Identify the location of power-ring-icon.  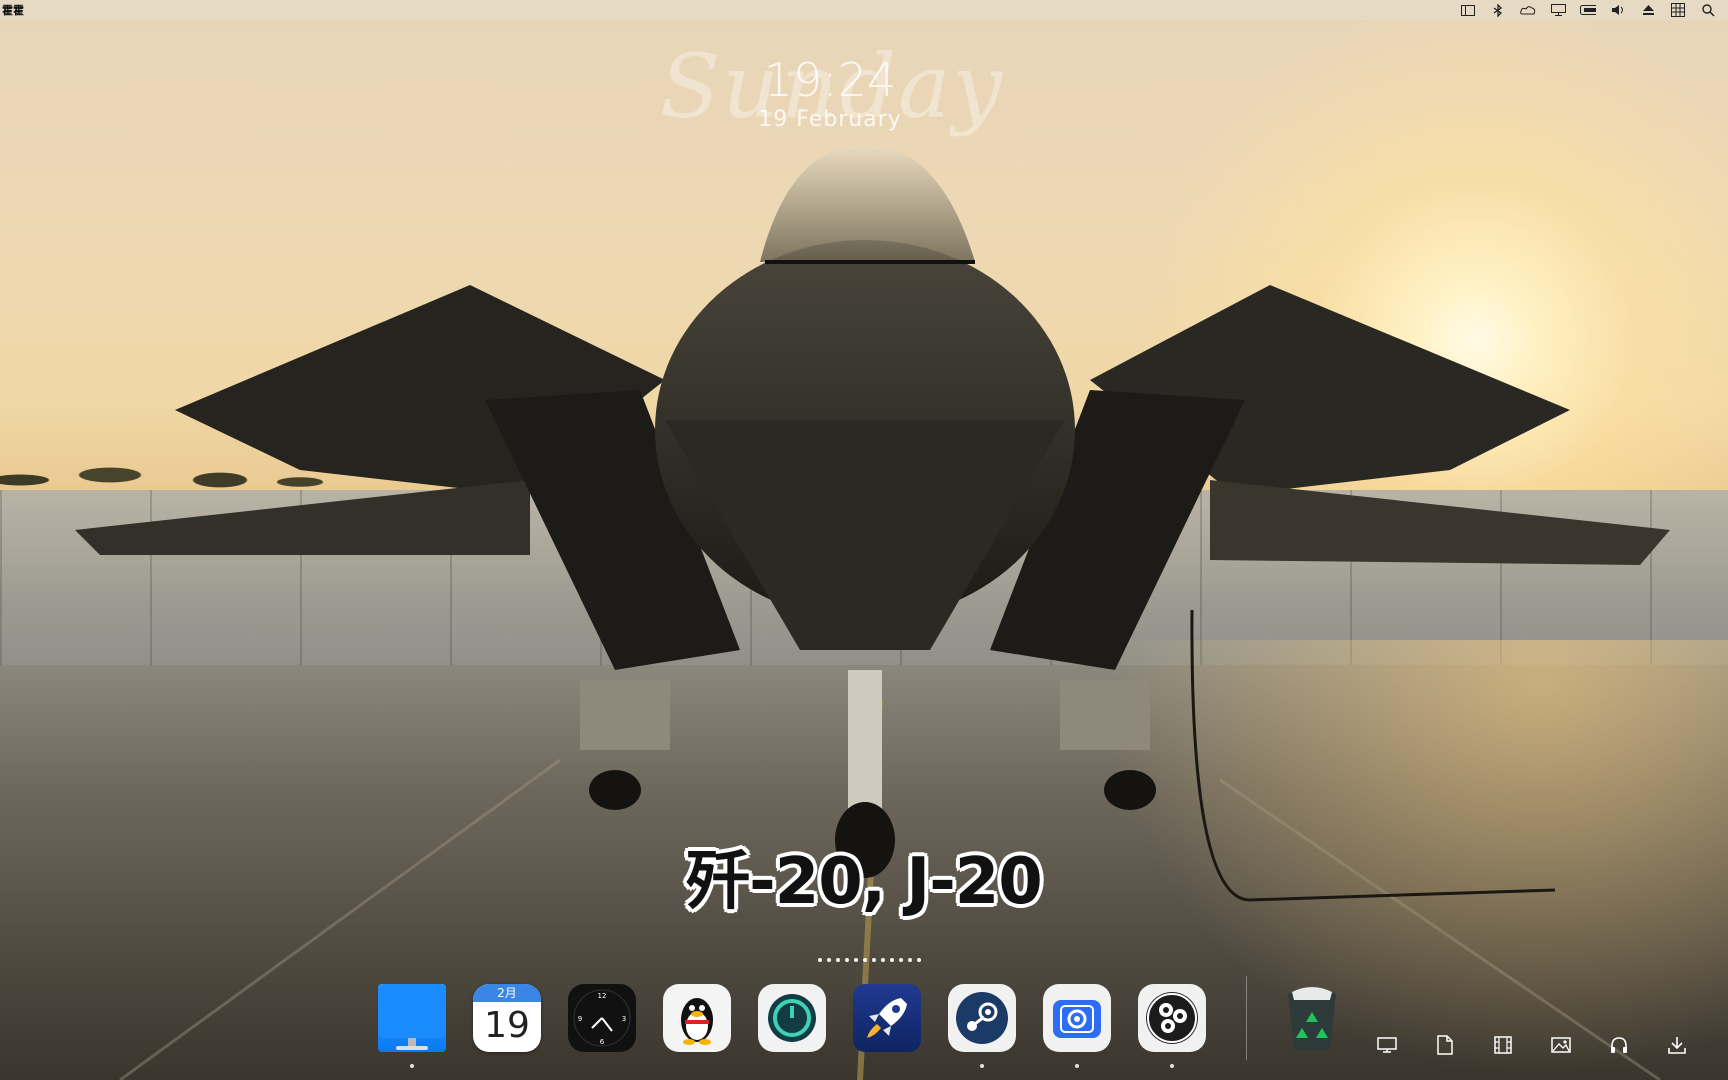
(792, 1018).